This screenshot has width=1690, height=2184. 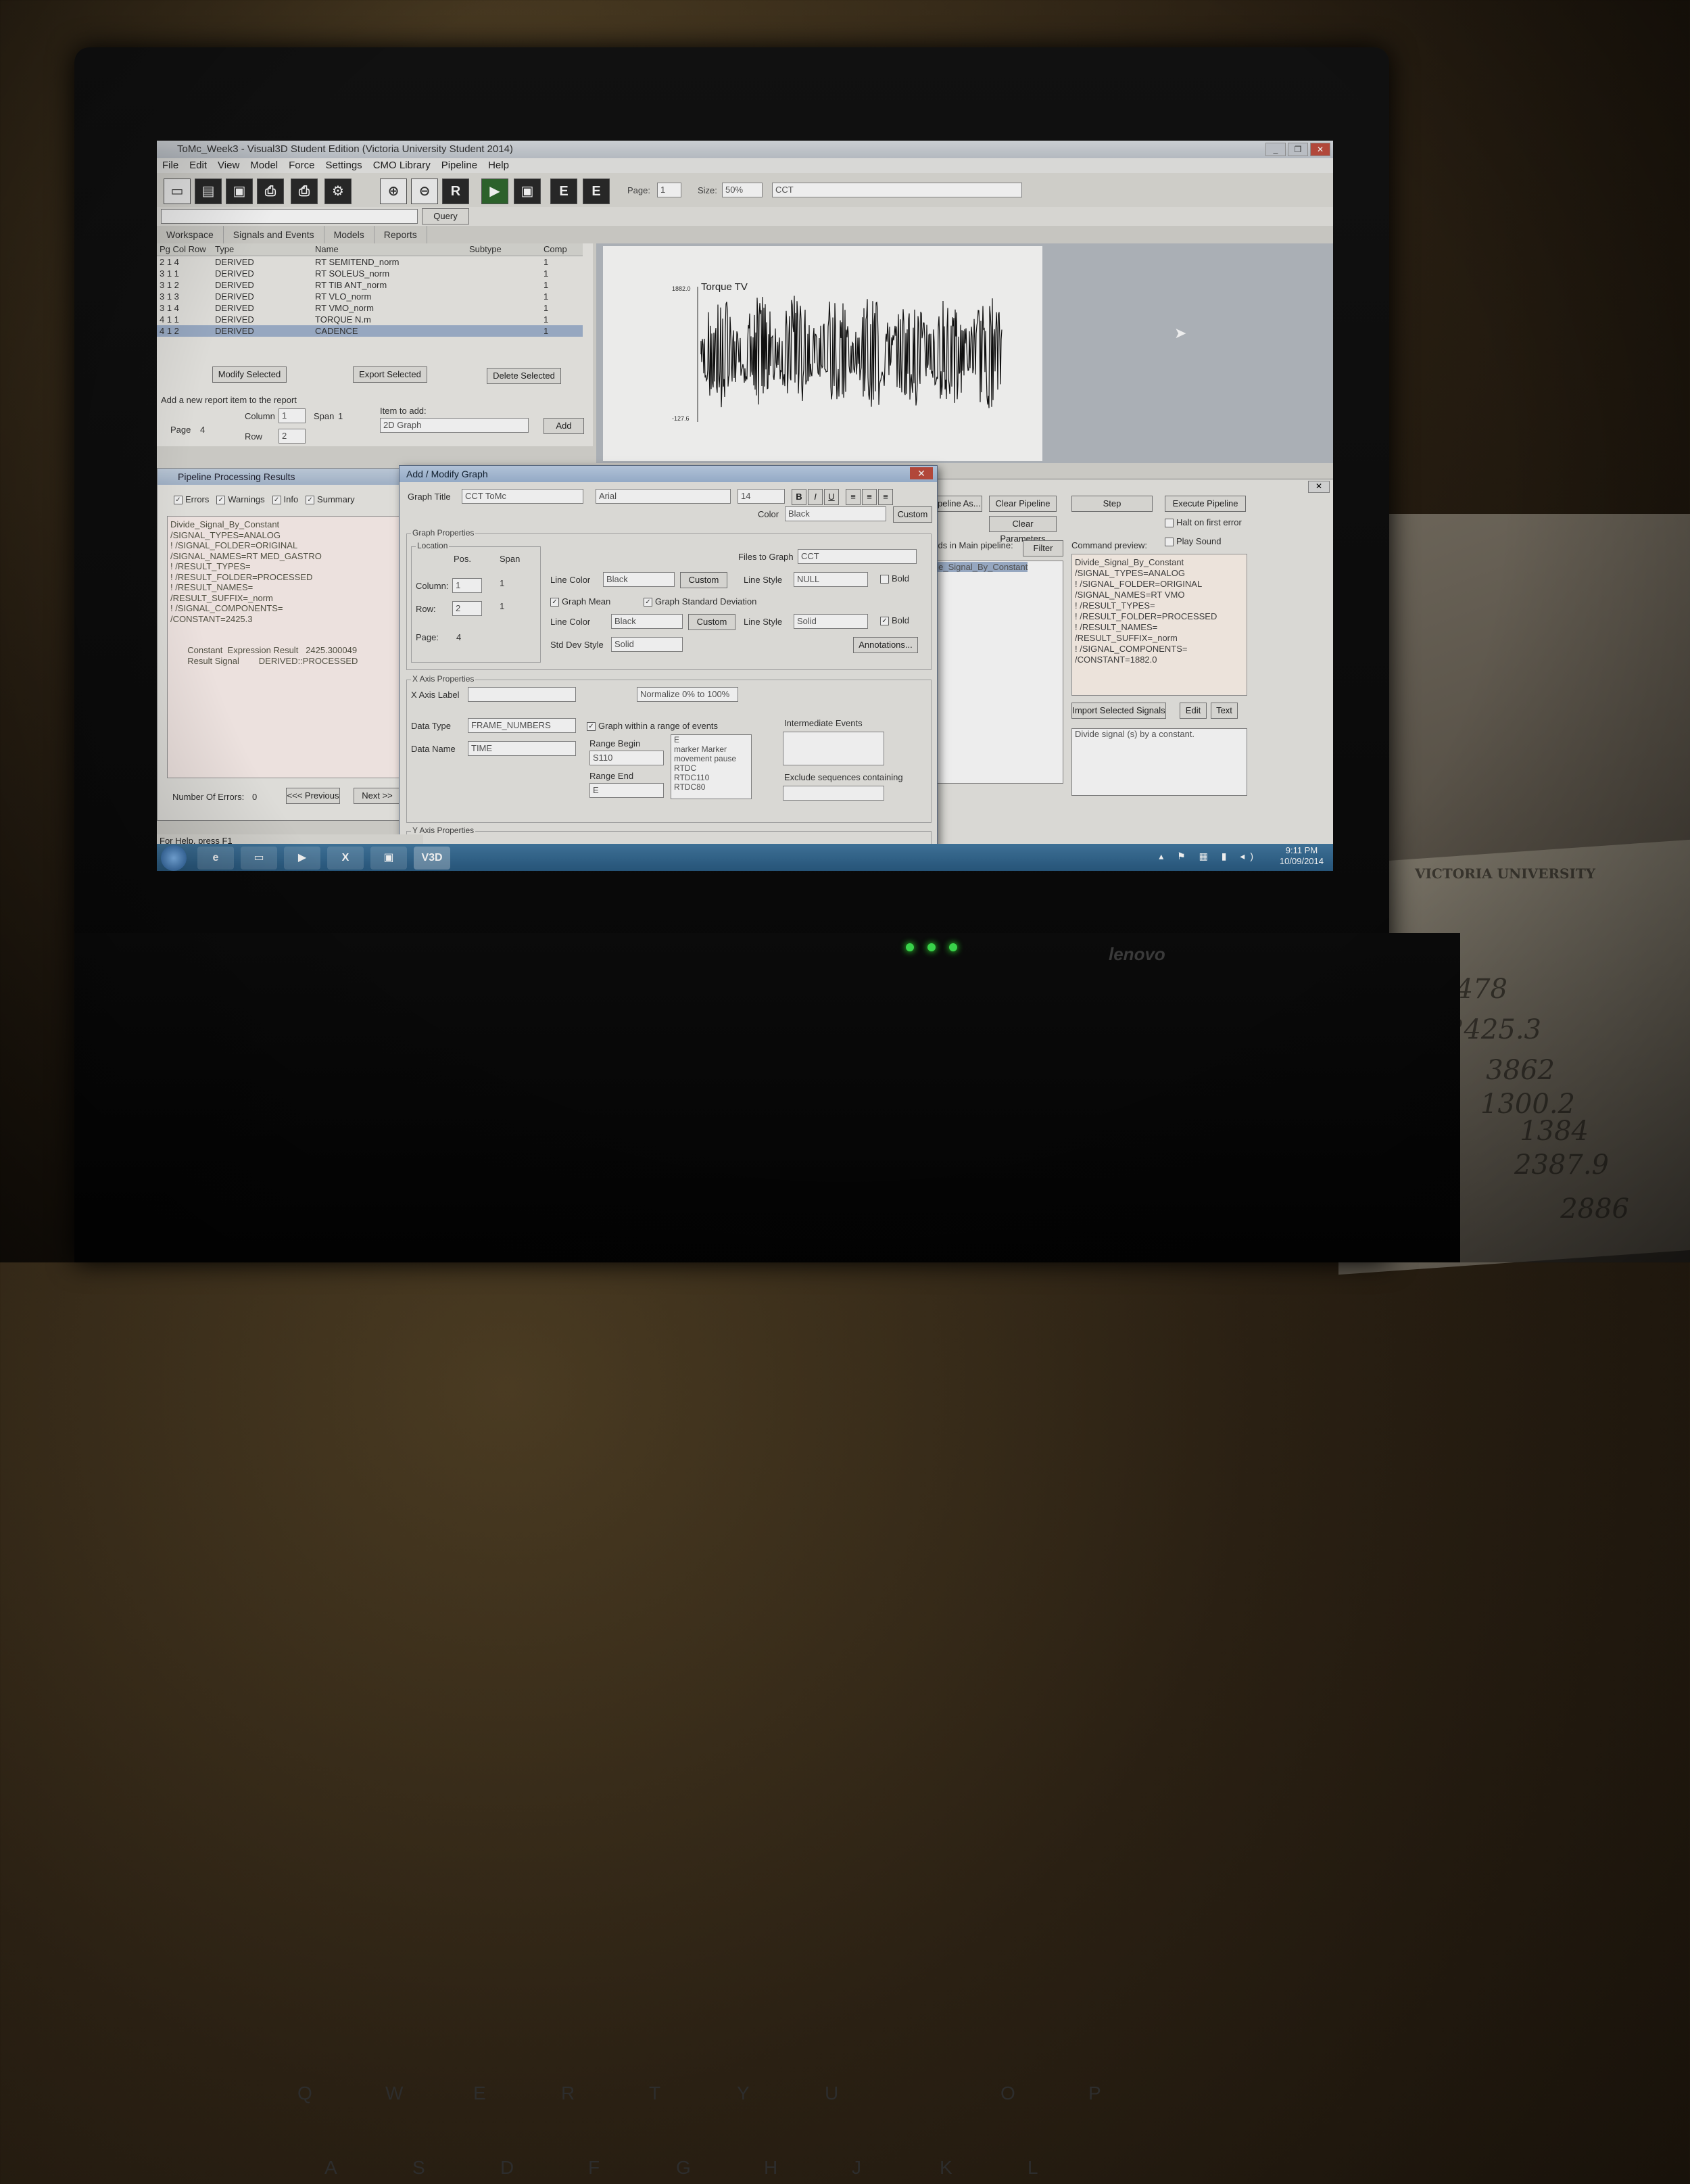 I want to click on column-input: 1, so click(x=292, y=415).